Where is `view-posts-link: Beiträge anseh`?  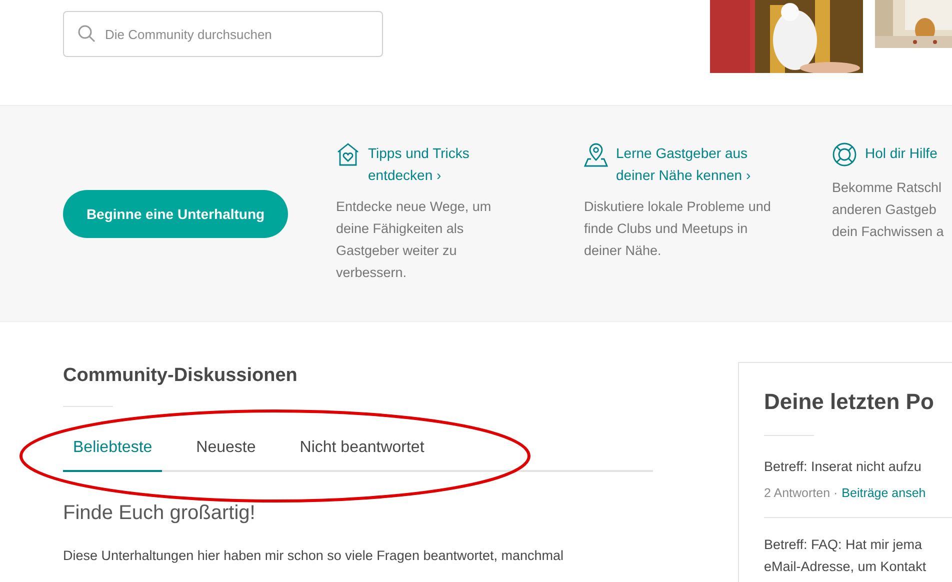
view-posts-link: Beiträge anseh is located at coordinates (884, 493).